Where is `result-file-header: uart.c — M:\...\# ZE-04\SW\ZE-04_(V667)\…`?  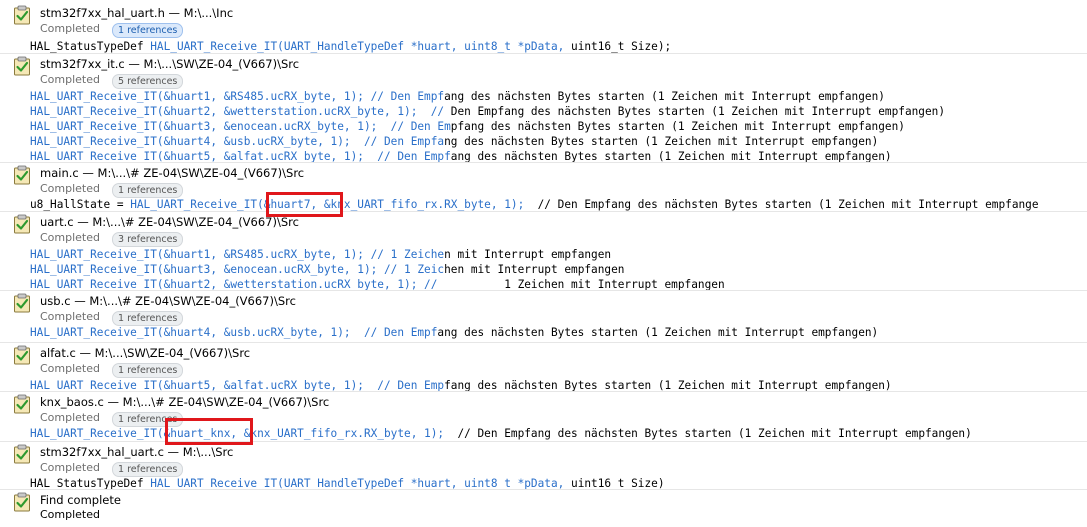
result-file-header: uart.c — M:\...\# ZE-04\SW\ZE-04_(V667)\… is located at coordinates (169, 222).